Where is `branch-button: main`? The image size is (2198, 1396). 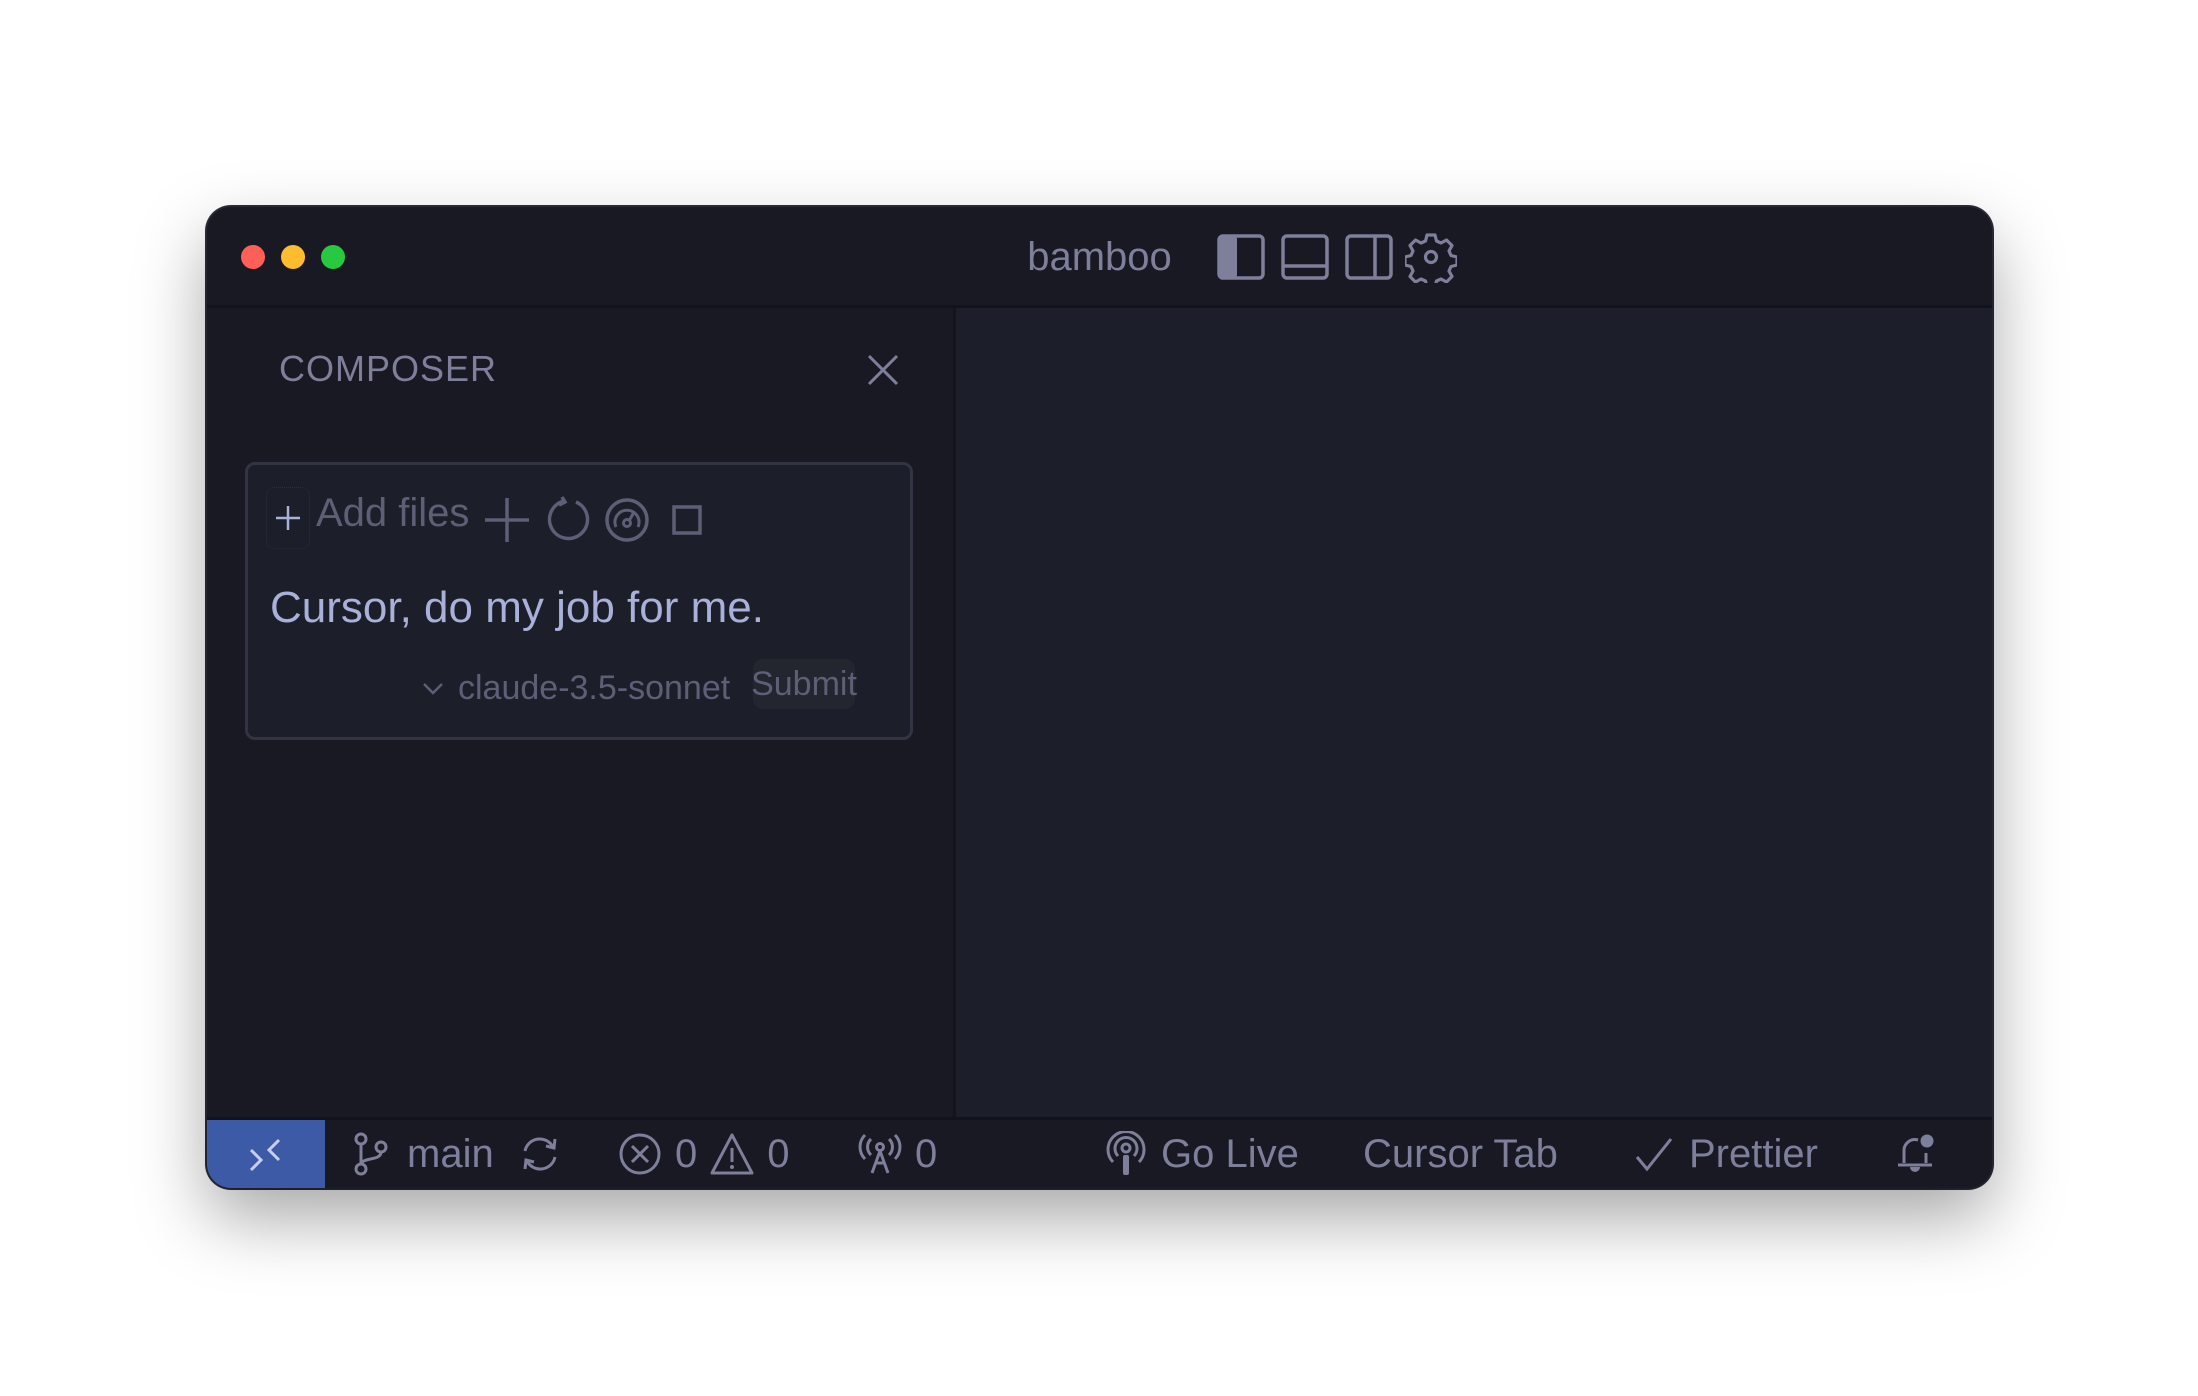
branch-button: main is located at coordinates (421, 1154).